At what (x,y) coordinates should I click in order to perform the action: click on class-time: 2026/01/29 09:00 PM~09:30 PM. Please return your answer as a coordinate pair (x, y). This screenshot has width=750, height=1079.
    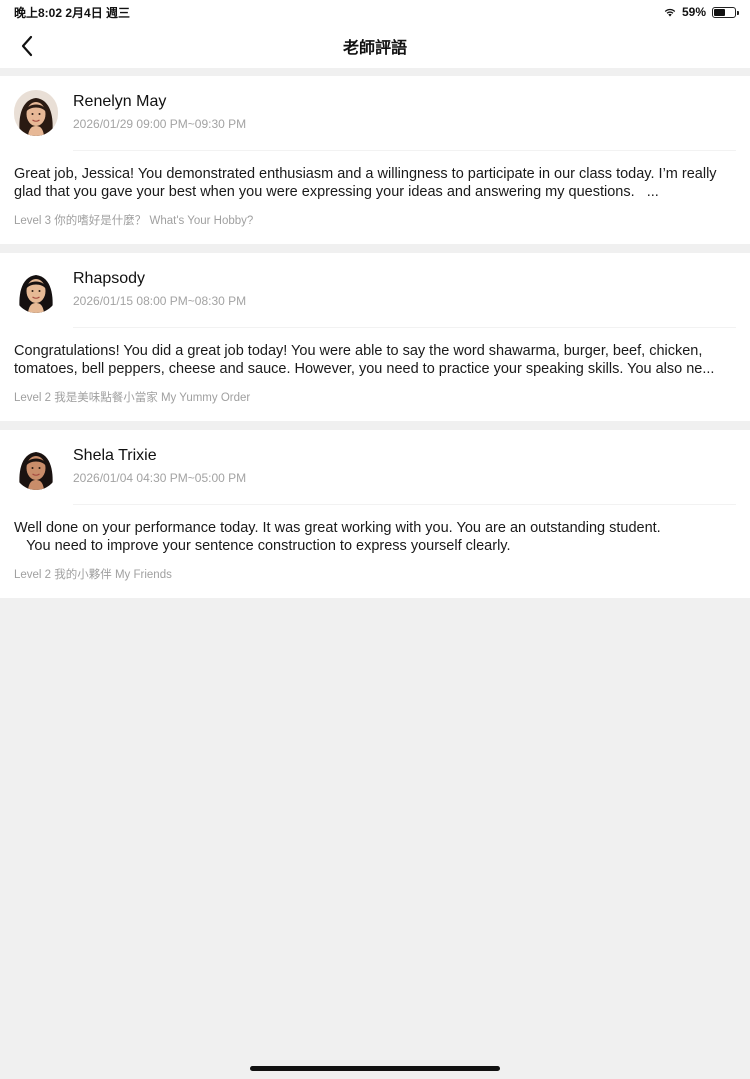
    Looking at the image, I should click on (160, 124).